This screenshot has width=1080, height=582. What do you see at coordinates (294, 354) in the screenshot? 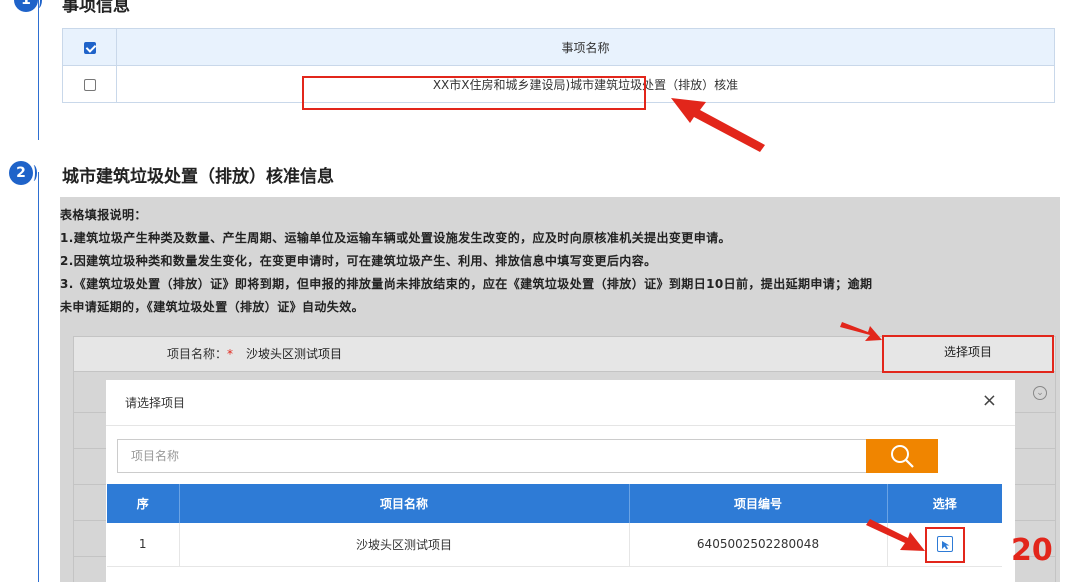
I see `project-name-value: 沙坡头区测试项目` at bounding box center [294, 354].